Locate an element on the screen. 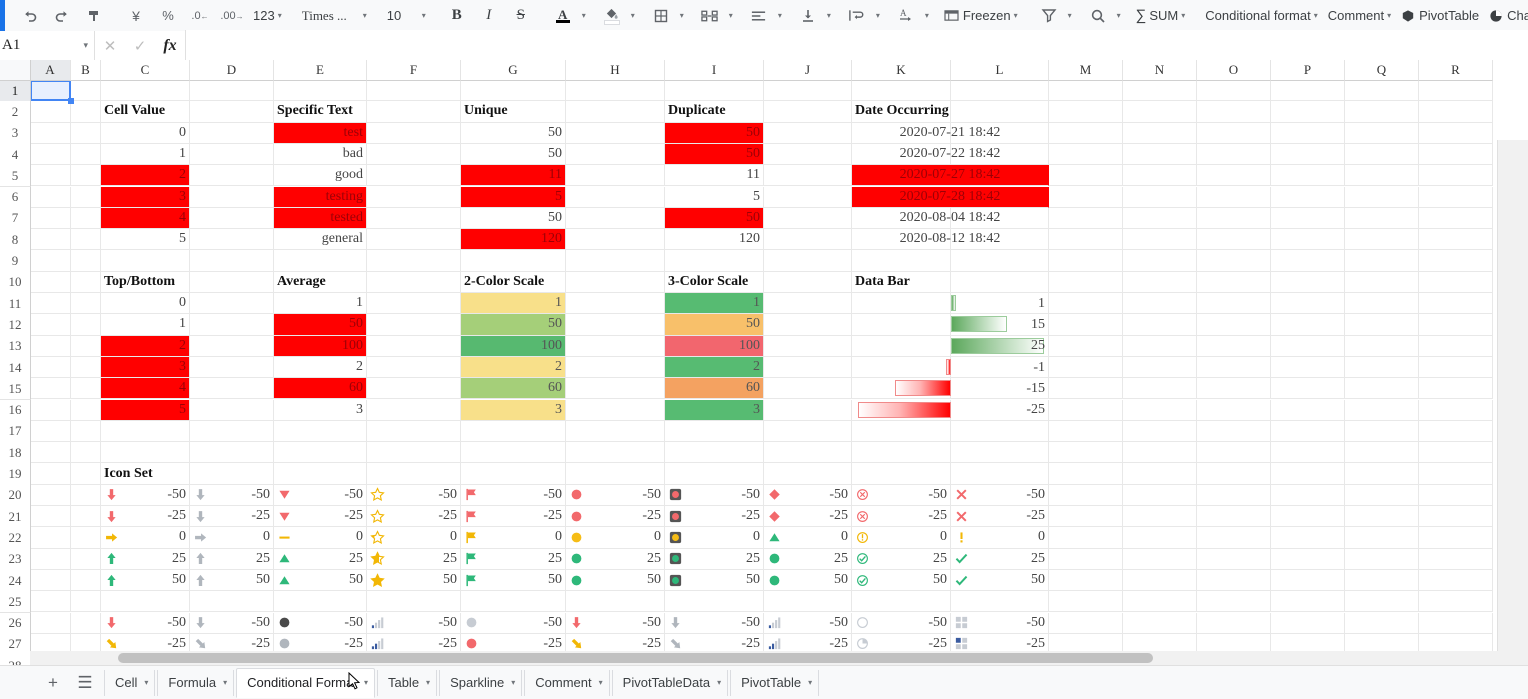 The width and height of the screenshot is (1528, 699). cell-Q24 is located at coordinates (1382, 580).